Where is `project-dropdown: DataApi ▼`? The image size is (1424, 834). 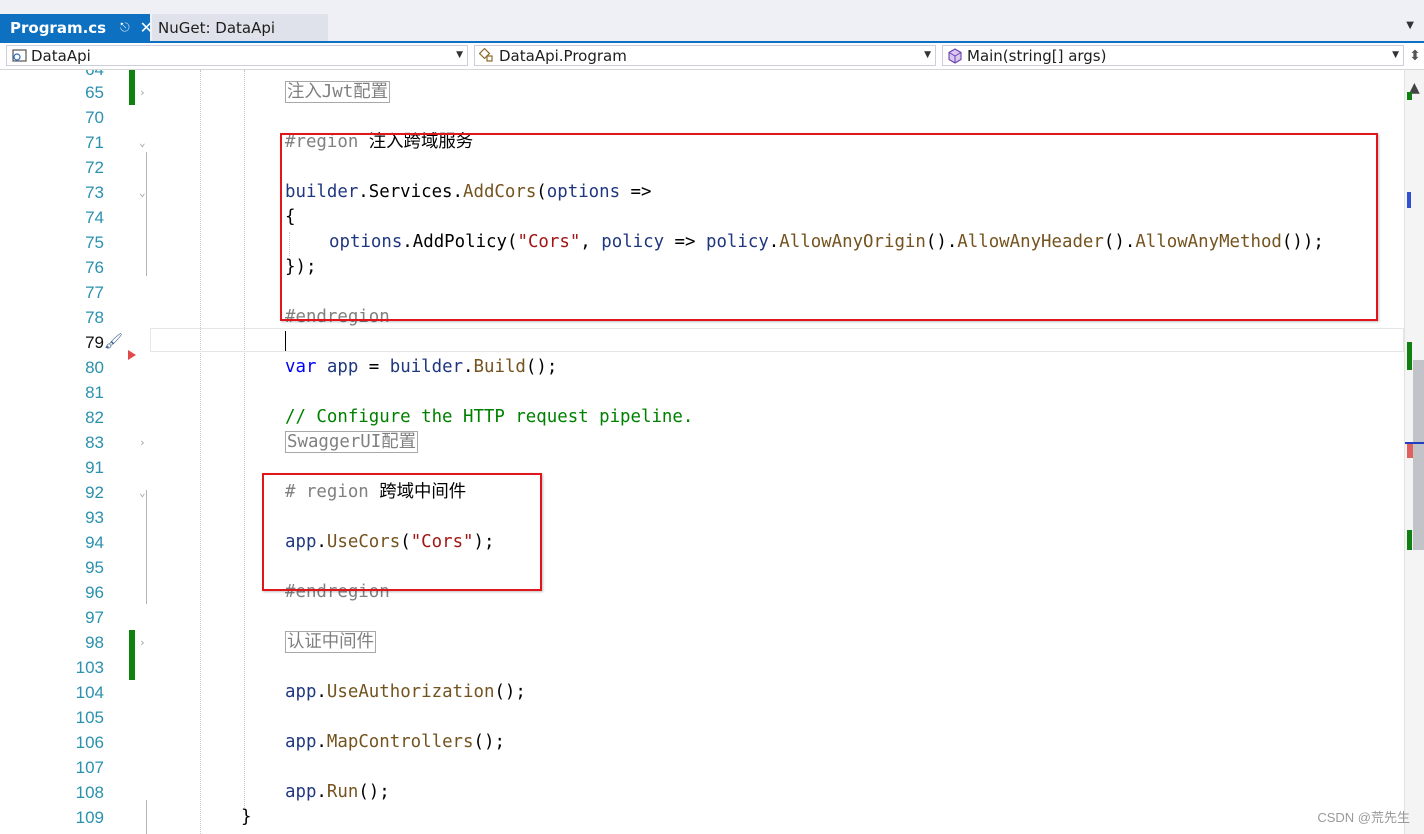 project-dropdown: DataApi ▼ is located at coordinates (237, 55).